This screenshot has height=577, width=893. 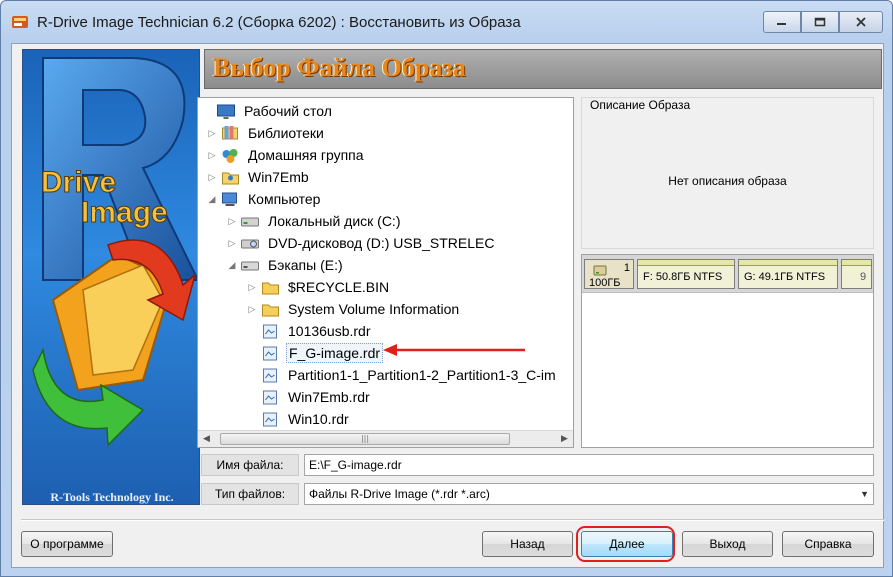 I want to click on tree-item: ▷ DVD-дисковод (D:) USB_STRELEC, so click(x=361, y=243).